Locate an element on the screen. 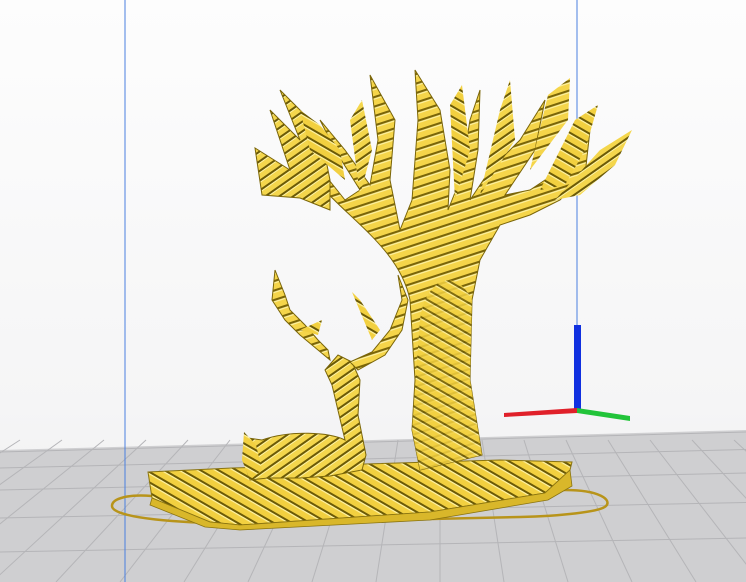 The image size is (746, 582). z-axis is located at coordinates (577, 368).